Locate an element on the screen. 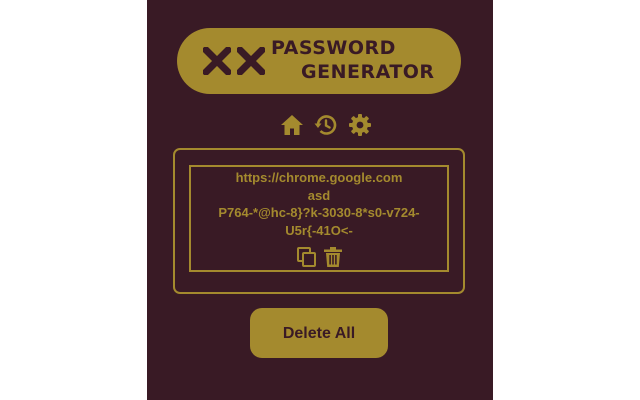 Image resolution: width=640 pixels, height=400 pixels. settings-button is located at coordinates (360, 125).